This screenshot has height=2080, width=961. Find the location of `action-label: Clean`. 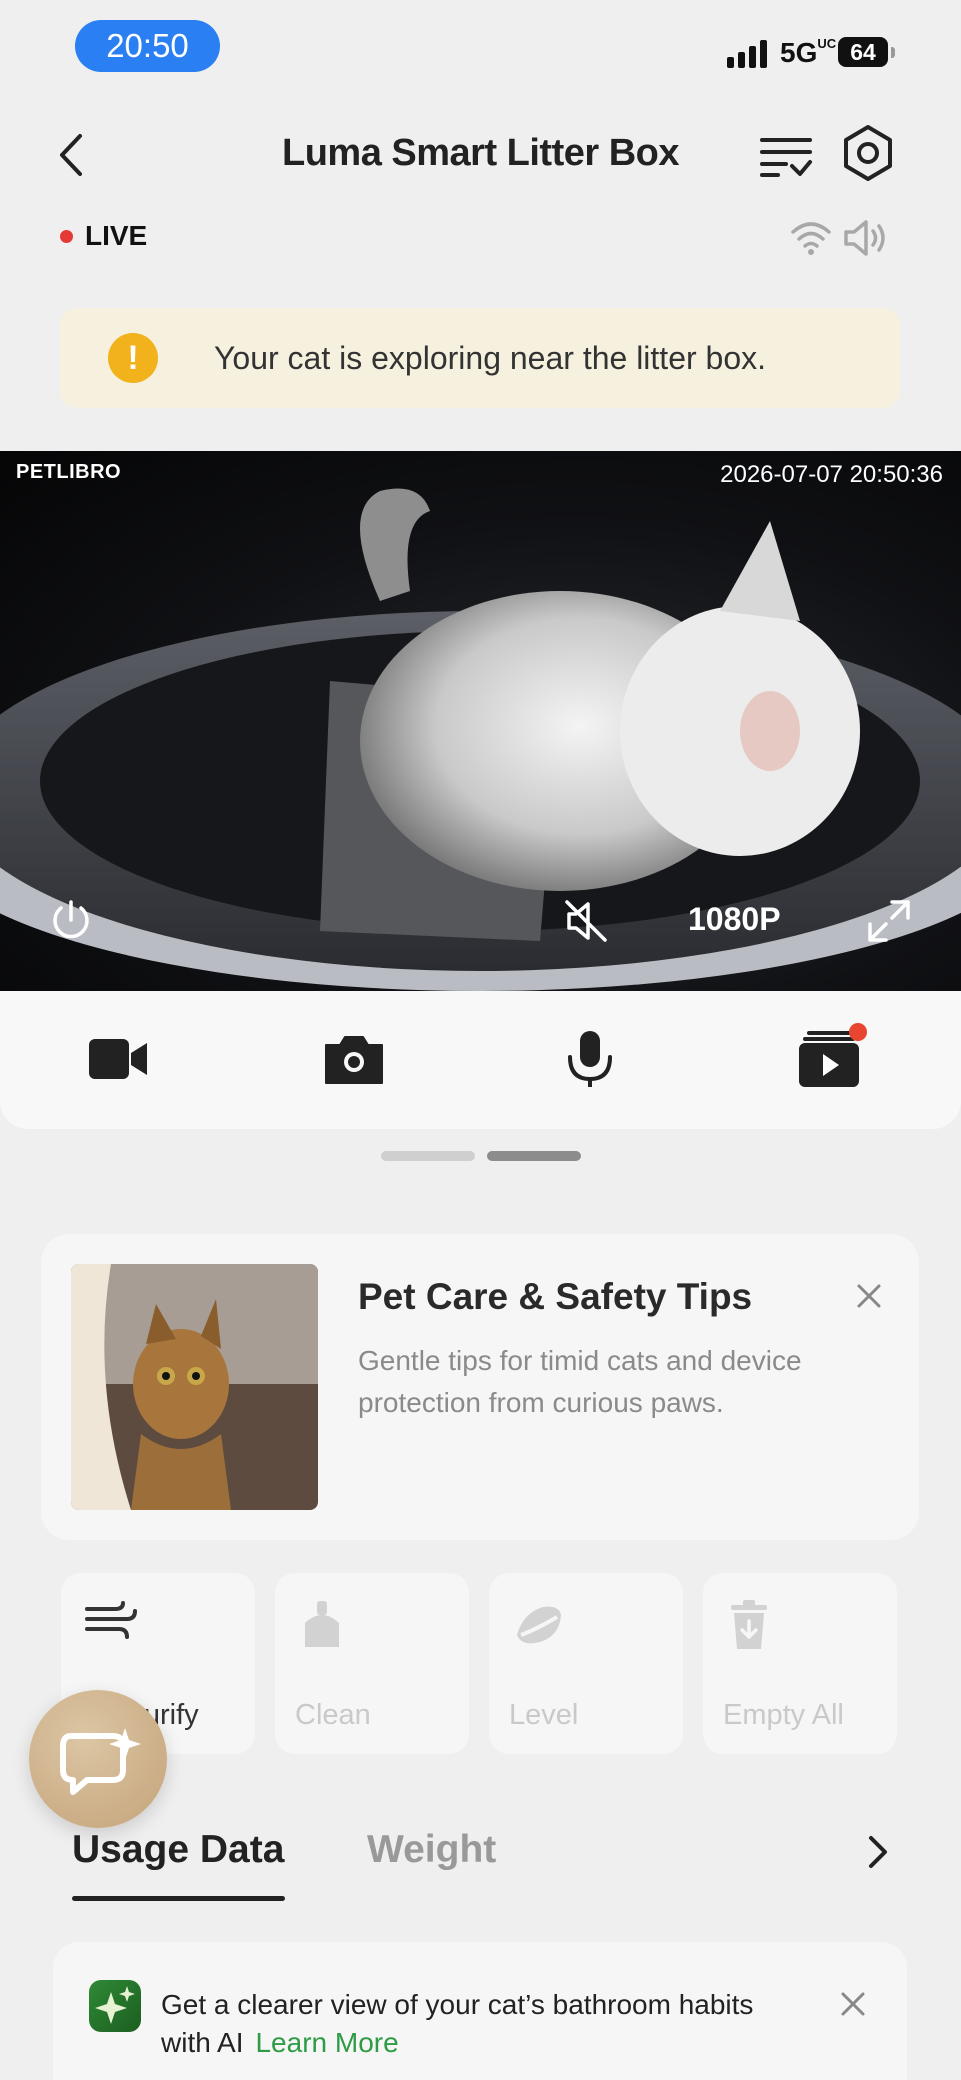

action-label: Clean is located at coordinates (333, 1715).